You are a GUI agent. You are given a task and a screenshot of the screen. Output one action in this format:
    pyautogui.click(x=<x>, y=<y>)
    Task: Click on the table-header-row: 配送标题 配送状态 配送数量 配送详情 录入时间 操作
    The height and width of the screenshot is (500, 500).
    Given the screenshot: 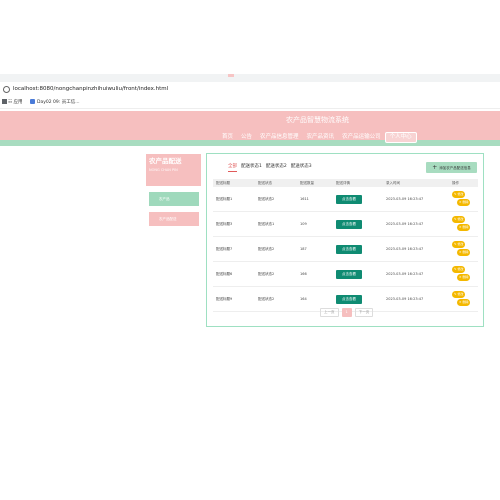 What is the action you would take?
    pyautogui.click(x=345, y=183)
    